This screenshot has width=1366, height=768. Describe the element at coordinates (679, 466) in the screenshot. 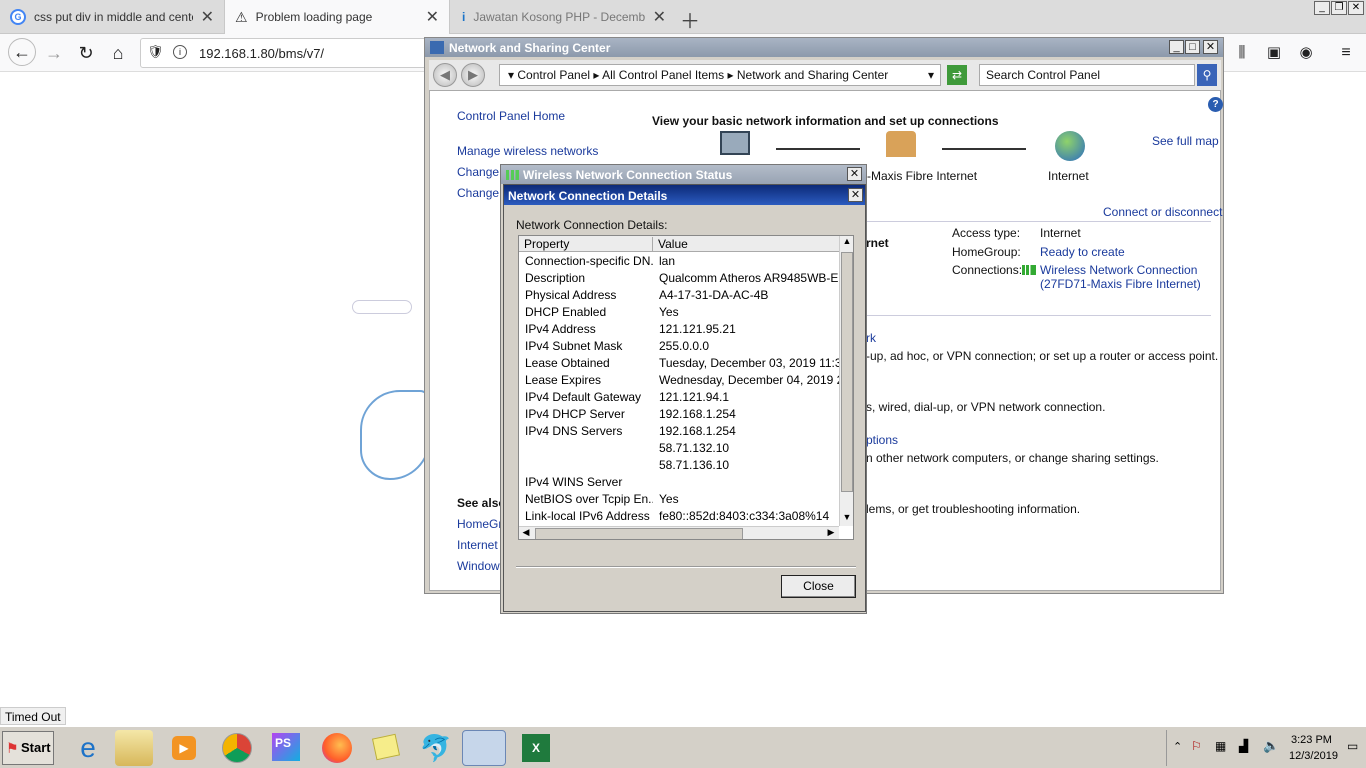

I see `table-row: 58.71.136.10` at that location.